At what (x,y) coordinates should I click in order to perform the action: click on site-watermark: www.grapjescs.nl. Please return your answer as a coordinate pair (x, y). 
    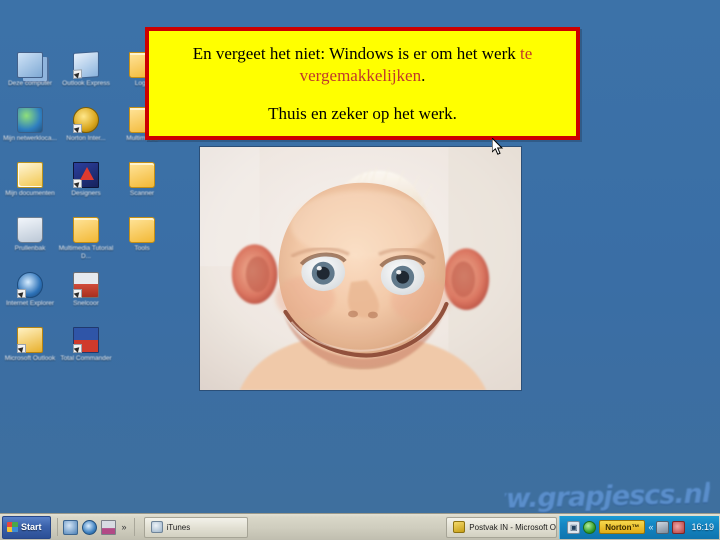
    Looking at the image, I should click on (607, 495).